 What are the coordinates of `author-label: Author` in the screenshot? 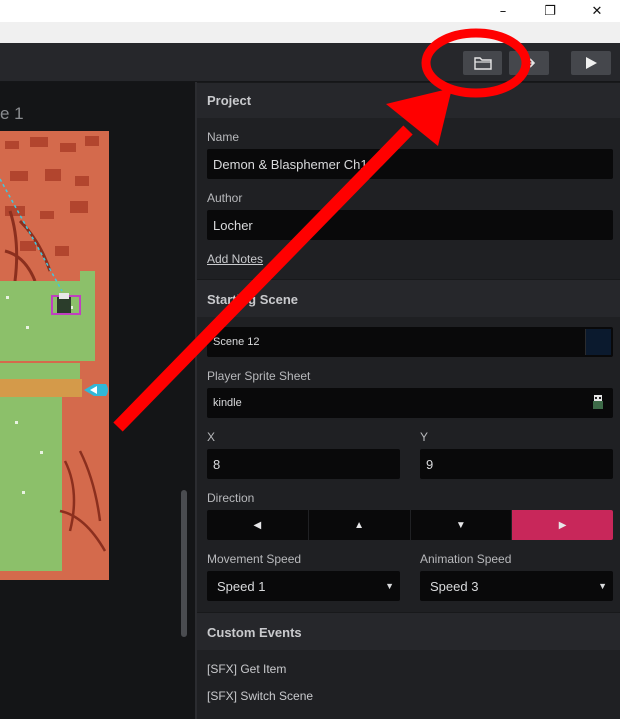 It's located at (225, 198).